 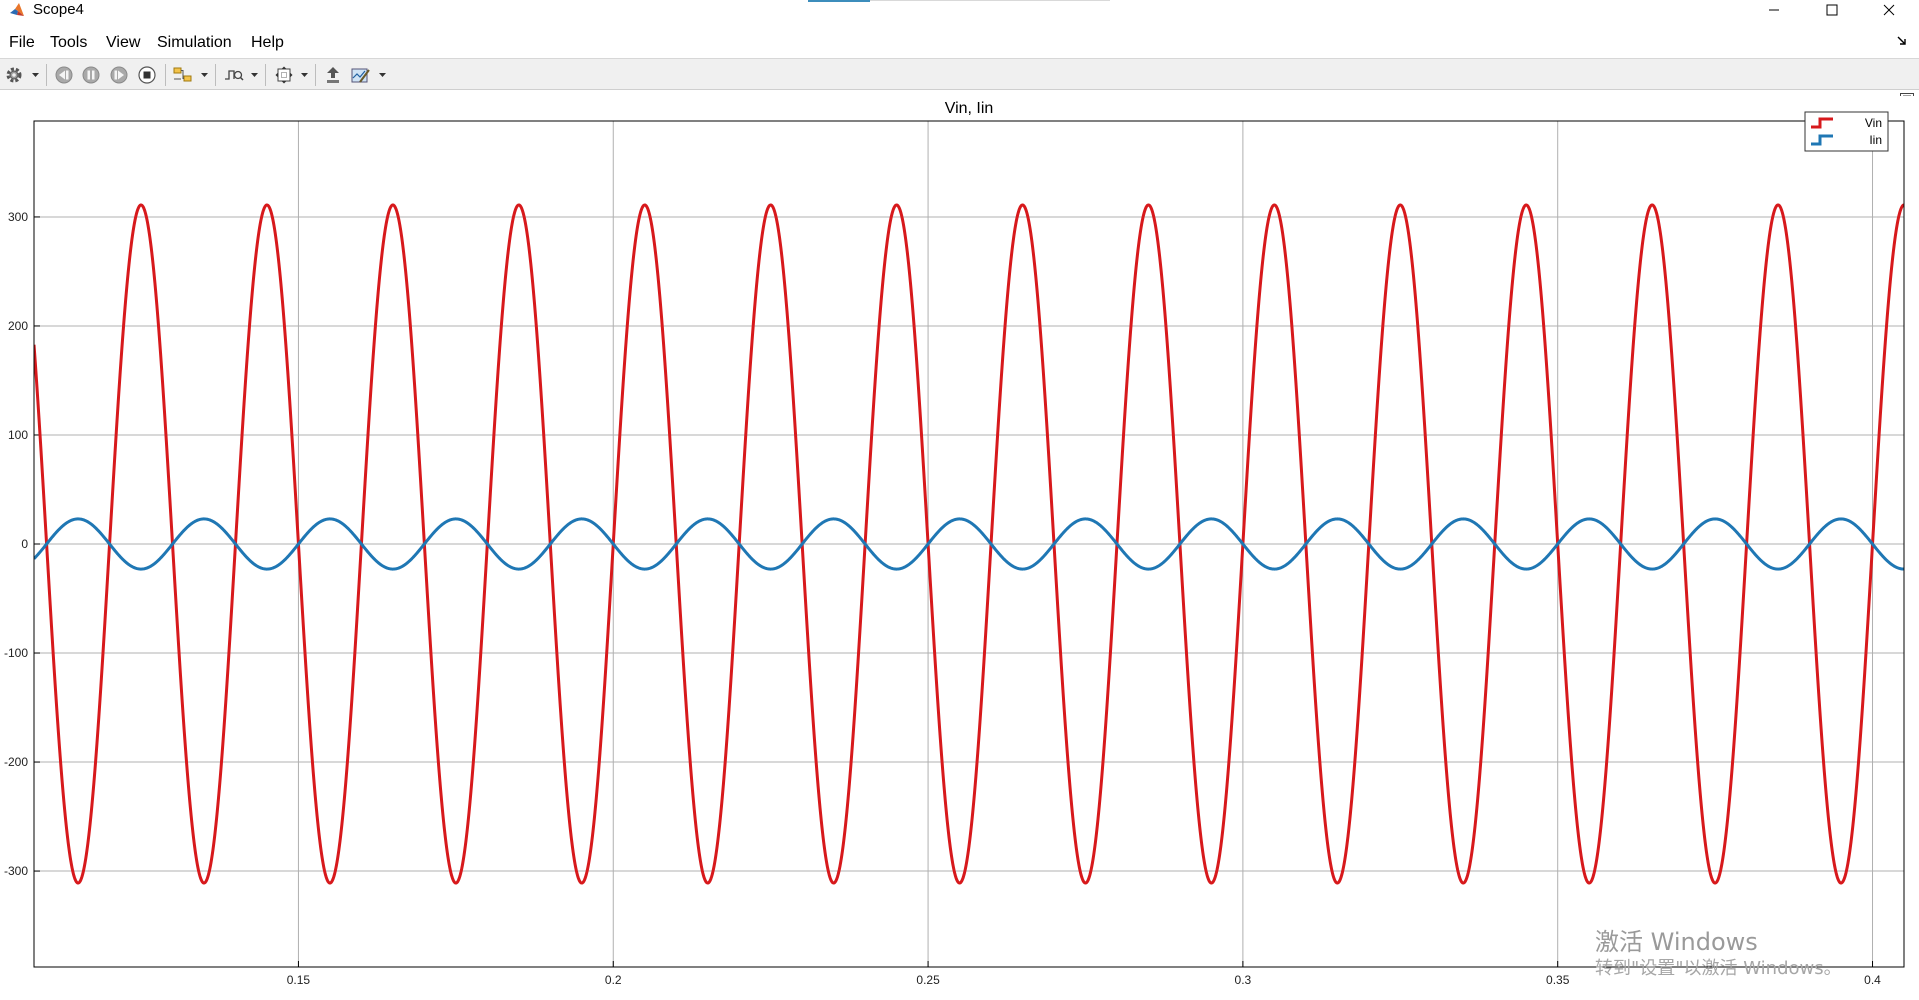 What do you see at coordinates (1676, 942) in the screenshot?
I see `watermark-title: 激活 Windows` at bounding box center [1676, 942].